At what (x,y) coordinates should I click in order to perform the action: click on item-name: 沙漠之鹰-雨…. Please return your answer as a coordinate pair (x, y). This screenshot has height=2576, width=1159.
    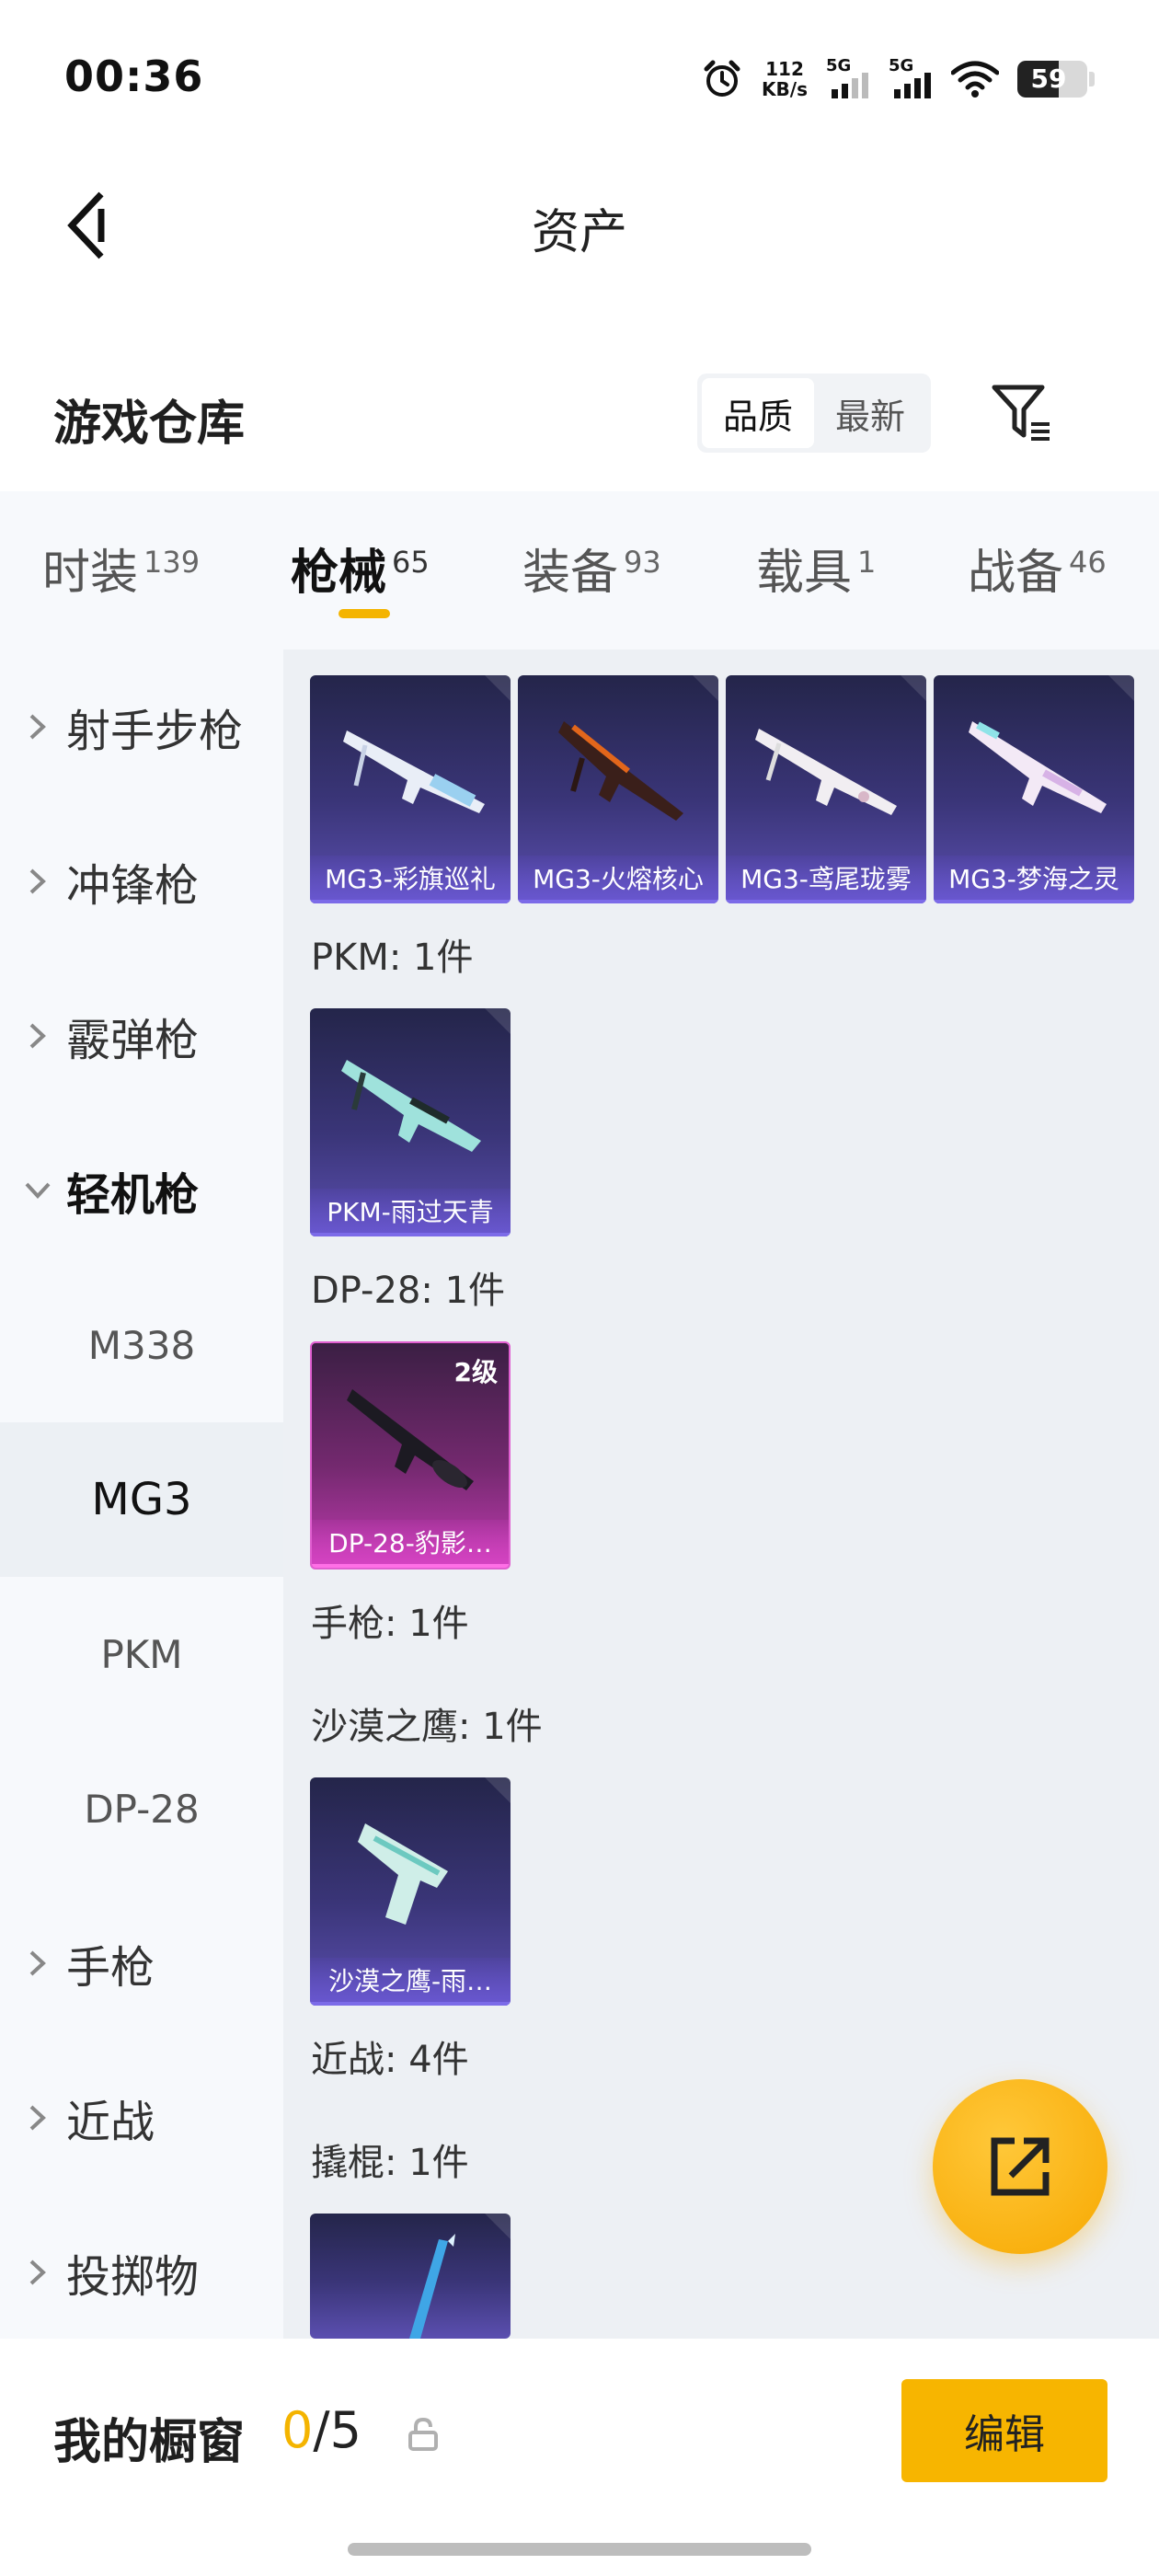
    Looking at the image, I should click on (410, 1982).